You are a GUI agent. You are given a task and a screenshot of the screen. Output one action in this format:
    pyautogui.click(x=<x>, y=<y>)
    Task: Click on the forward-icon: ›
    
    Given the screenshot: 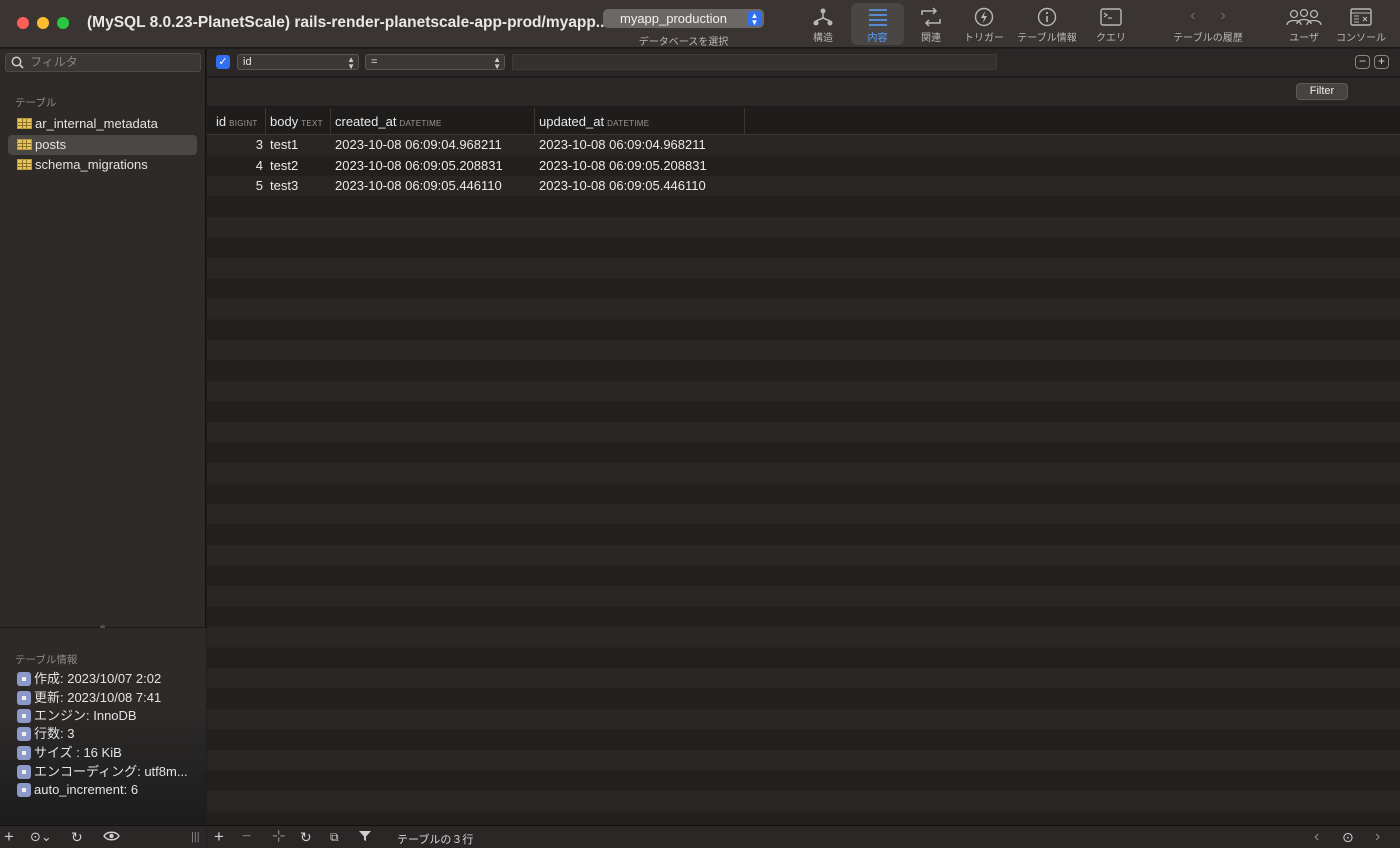 What is the action you would take?
    pyautogui.click(x=1222, y=15)
    